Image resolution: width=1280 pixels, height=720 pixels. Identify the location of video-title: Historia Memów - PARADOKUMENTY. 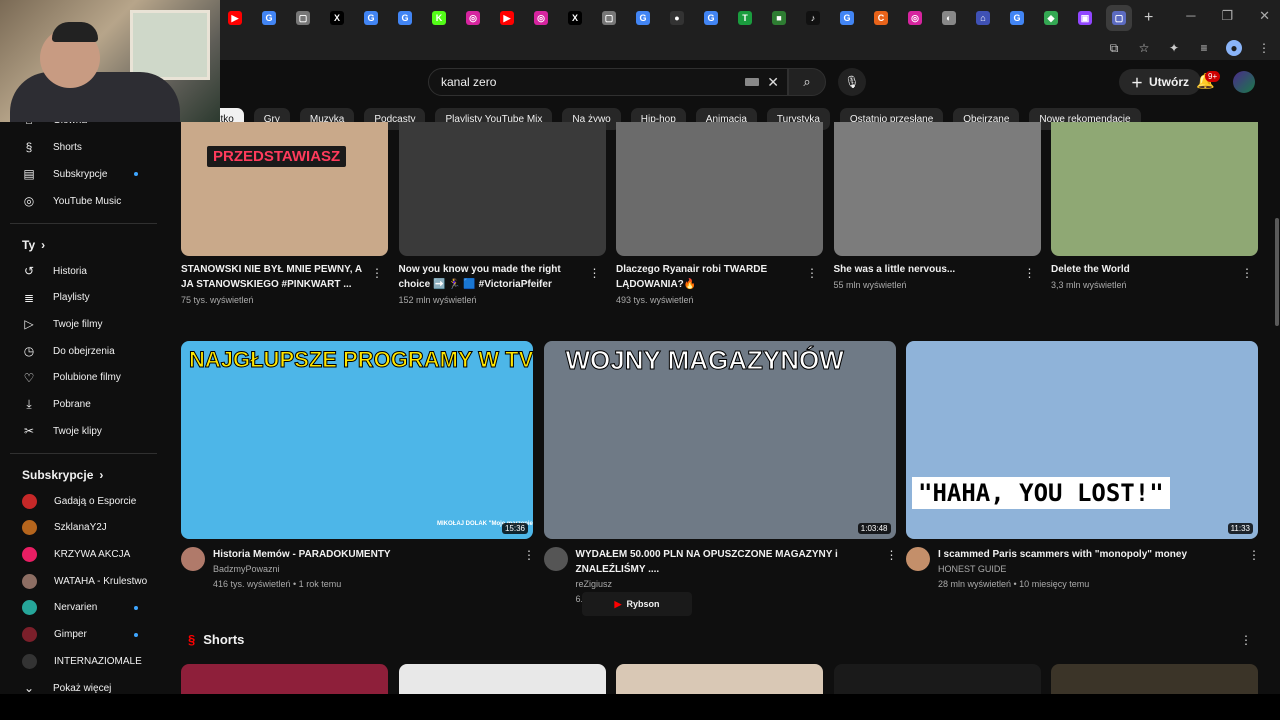
(363, 554).